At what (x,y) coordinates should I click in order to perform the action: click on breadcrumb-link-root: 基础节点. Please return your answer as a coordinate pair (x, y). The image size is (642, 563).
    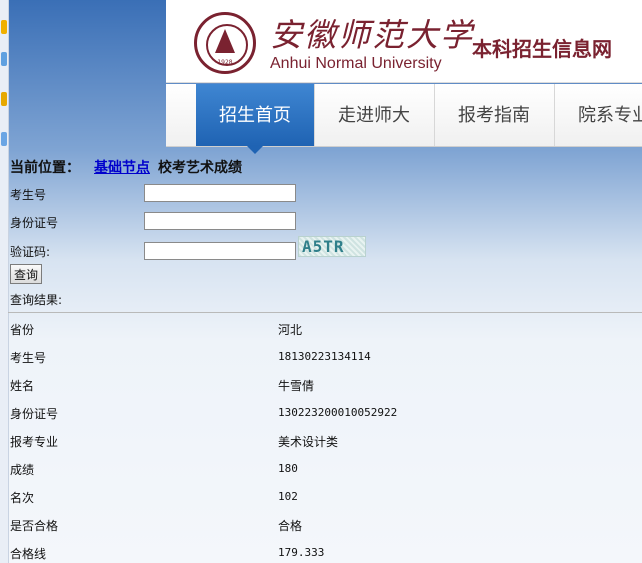
    Looking at the image, I should click on (122, 168).